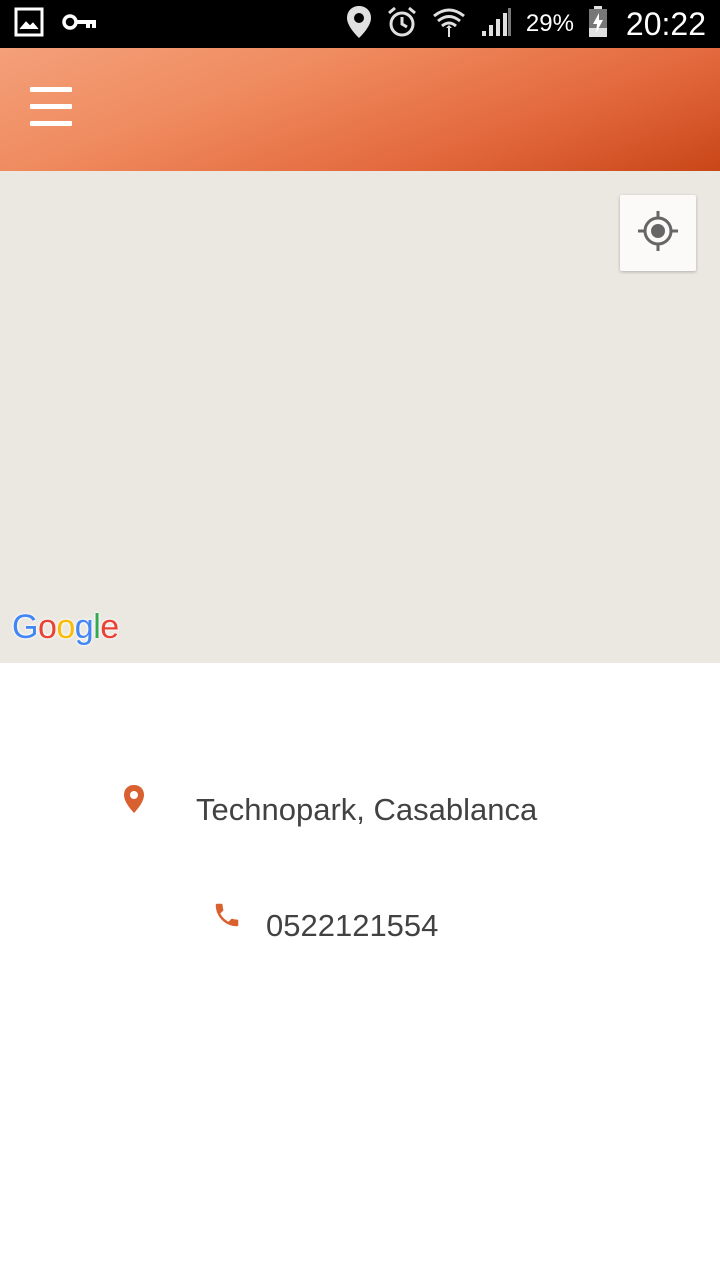 The height and width of the screenshot is (1280, 720). What do you see at coordinates (109, 627) in the screenshot?
I see `google-logo-letter: e` at bounding box center [109, 627].